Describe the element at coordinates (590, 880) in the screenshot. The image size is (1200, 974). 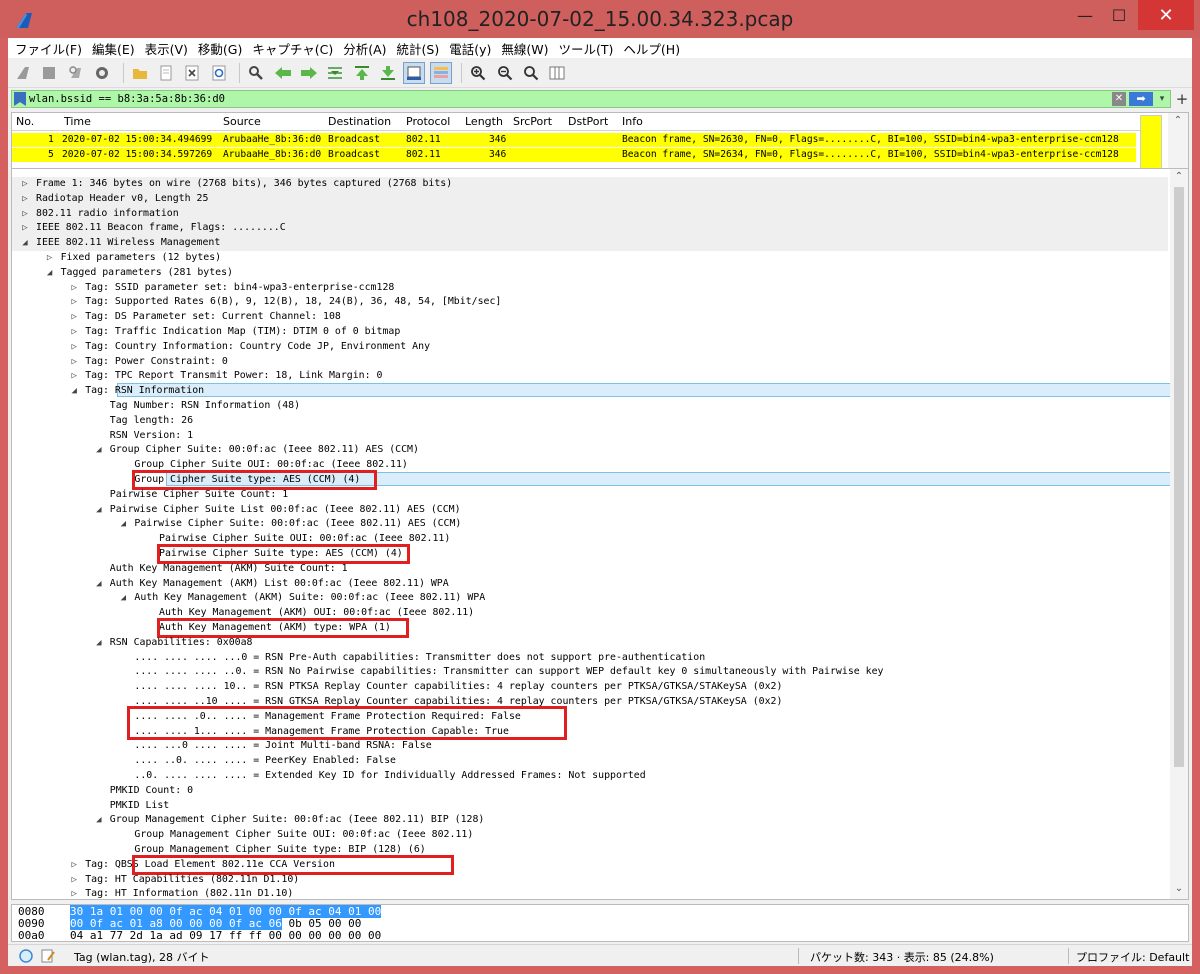
I see `detail-tree-row: ▷ Tag: HT Capabilities (802.11n D1.10)` at that location.